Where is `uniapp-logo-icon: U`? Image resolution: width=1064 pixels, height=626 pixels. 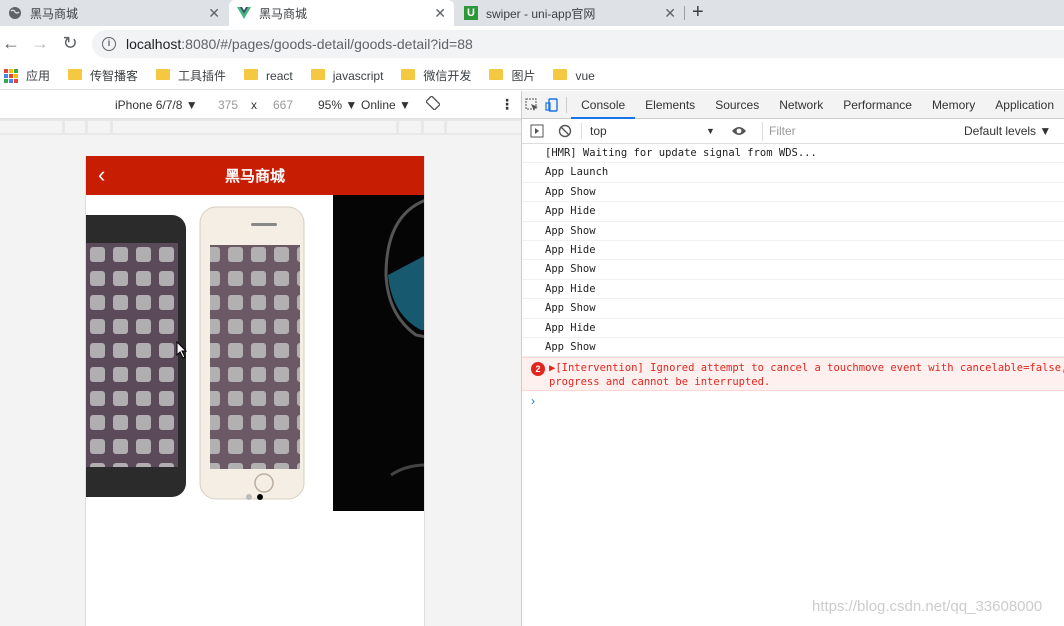 uniapp-logo-icon: U is located at coordinates (471, 13).